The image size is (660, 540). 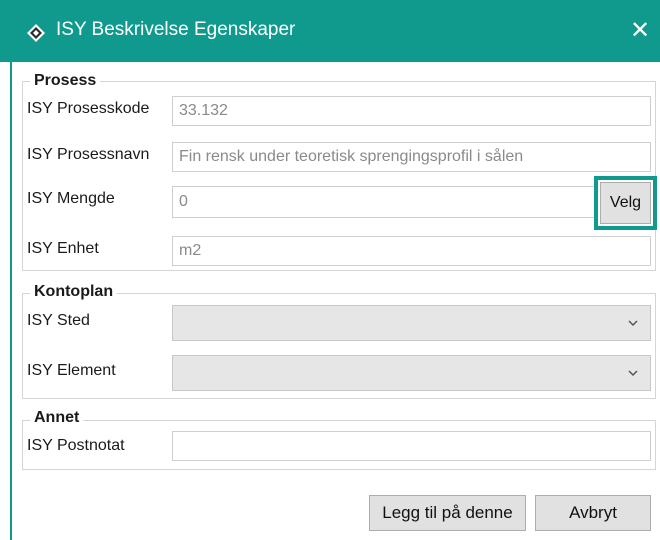 What do you see at coordinates (625, 203) in the screenshot?
I see `velg-button: Velg` at bounding box center [625, 203].